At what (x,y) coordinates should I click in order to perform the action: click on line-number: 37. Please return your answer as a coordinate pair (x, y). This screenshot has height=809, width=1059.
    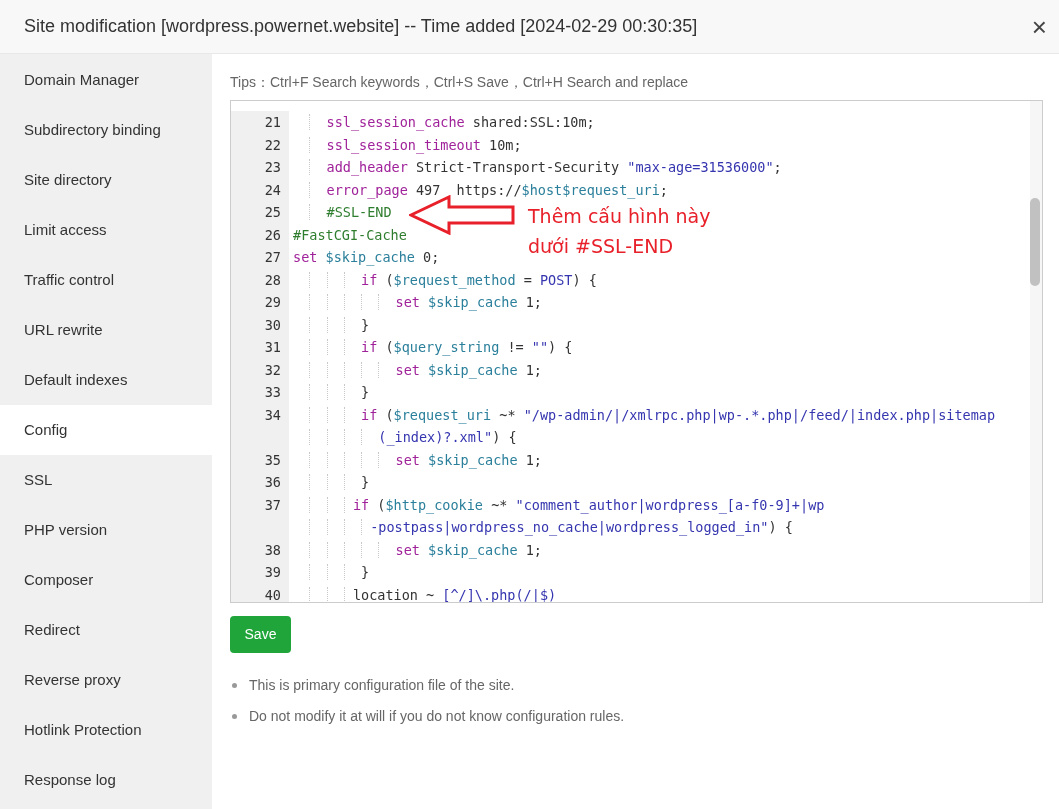
    Looking at the image, I should click on (260, 504).